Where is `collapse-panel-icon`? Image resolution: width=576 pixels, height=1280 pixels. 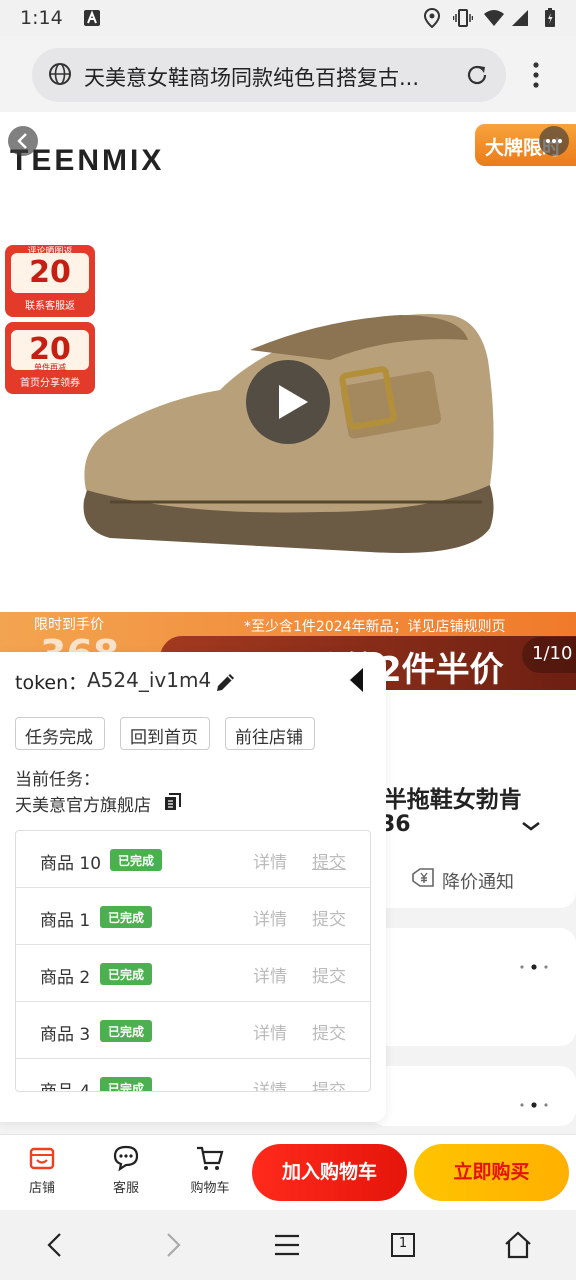
collapse-panel-icon is located at coordinates (356, 680).